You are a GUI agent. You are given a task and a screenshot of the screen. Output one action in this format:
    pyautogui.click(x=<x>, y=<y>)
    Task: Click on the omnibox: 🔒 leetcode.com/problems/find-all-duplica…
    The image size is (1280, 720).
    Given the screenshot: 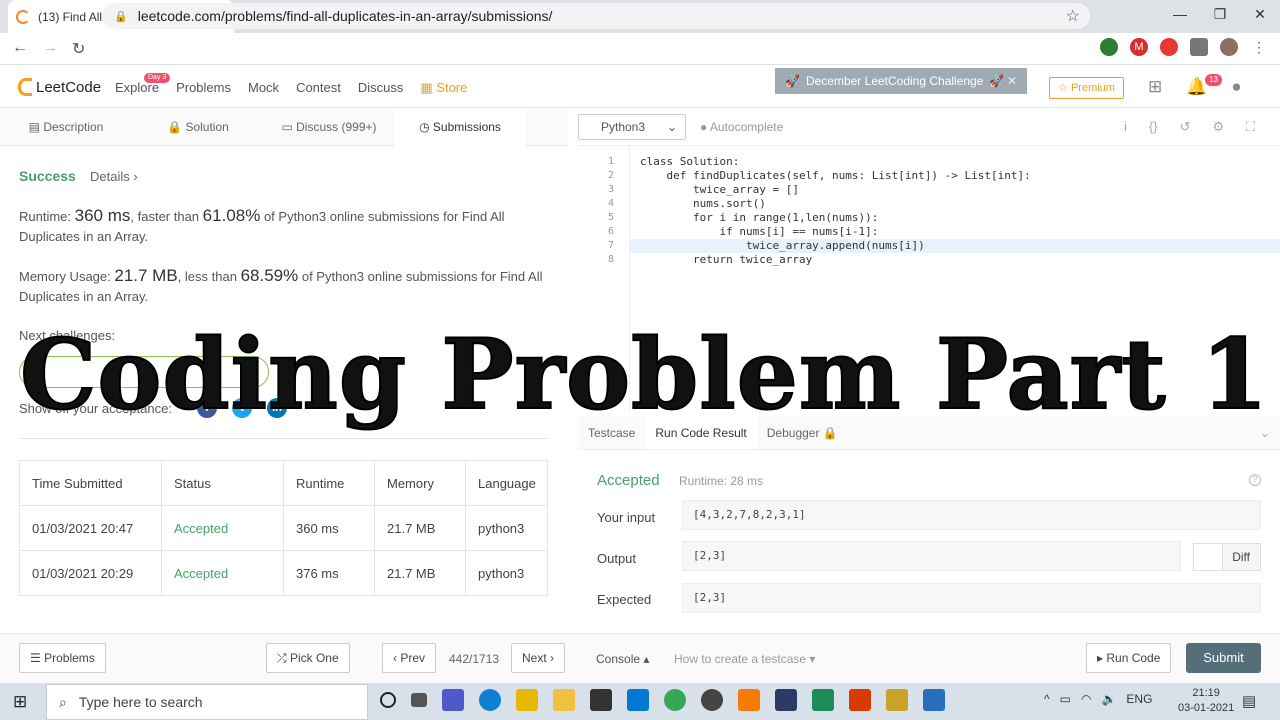 What is the action you would take?
    pyautogui.click(x=596, y=16)
    